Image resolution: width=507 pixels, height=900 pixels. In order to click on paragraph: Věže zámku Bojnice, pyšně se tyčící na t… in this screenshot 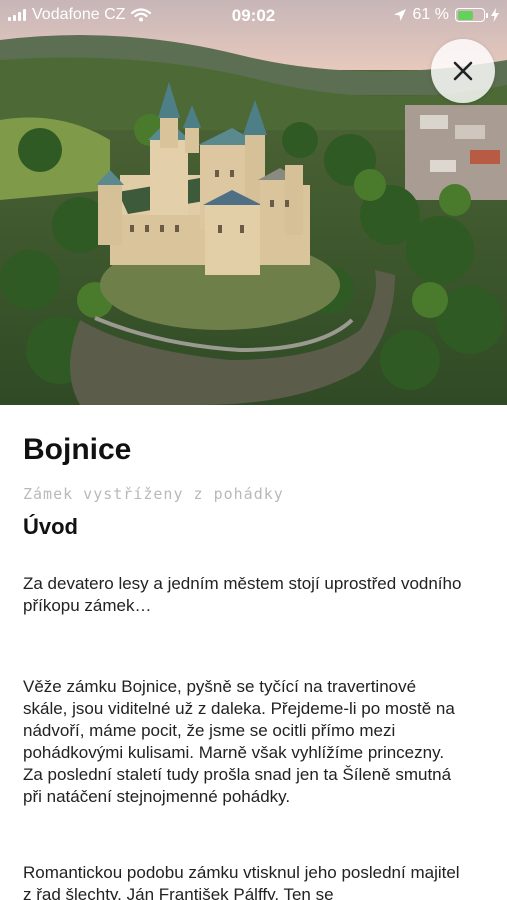, I will do `click(239, 741)`.